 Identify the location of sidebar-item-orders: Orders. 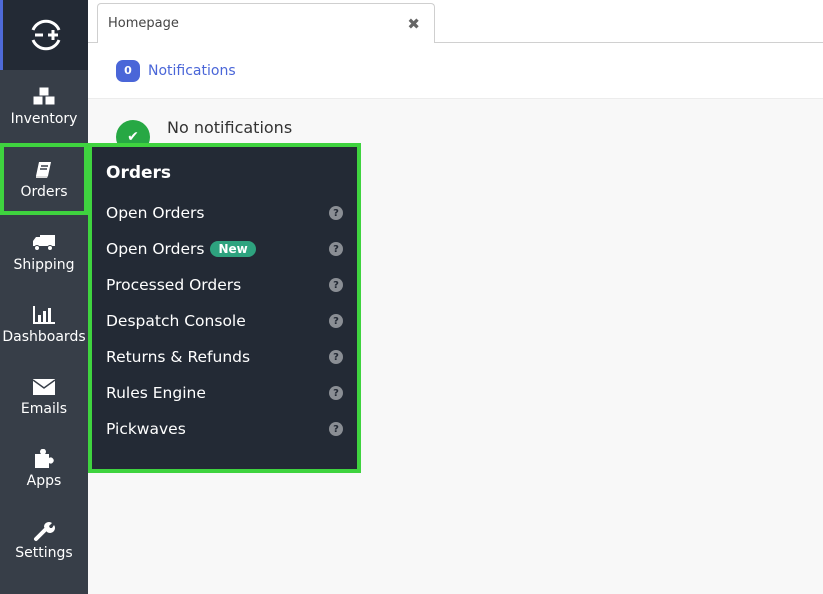
(44, 179).